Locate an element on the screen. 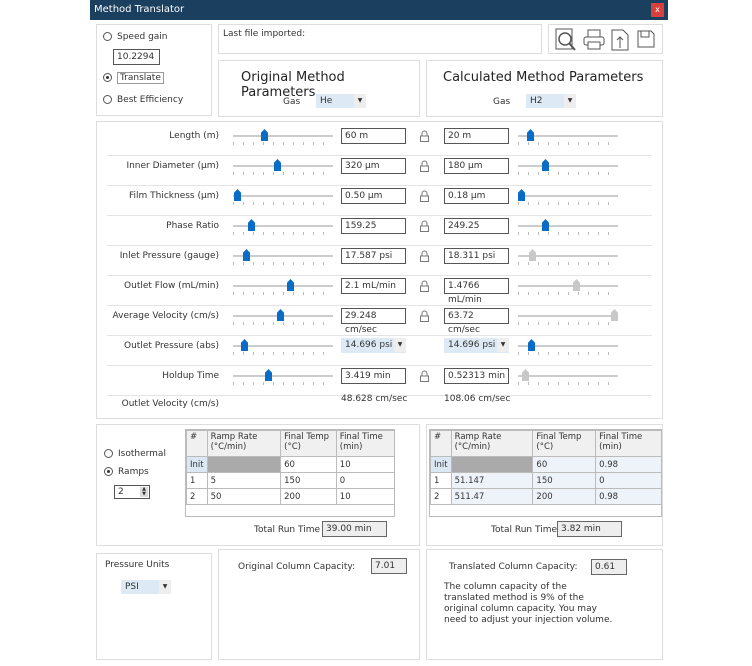 The image size is (752, 666). table-row: Init 60 10 is located at coordinates (291, 464).